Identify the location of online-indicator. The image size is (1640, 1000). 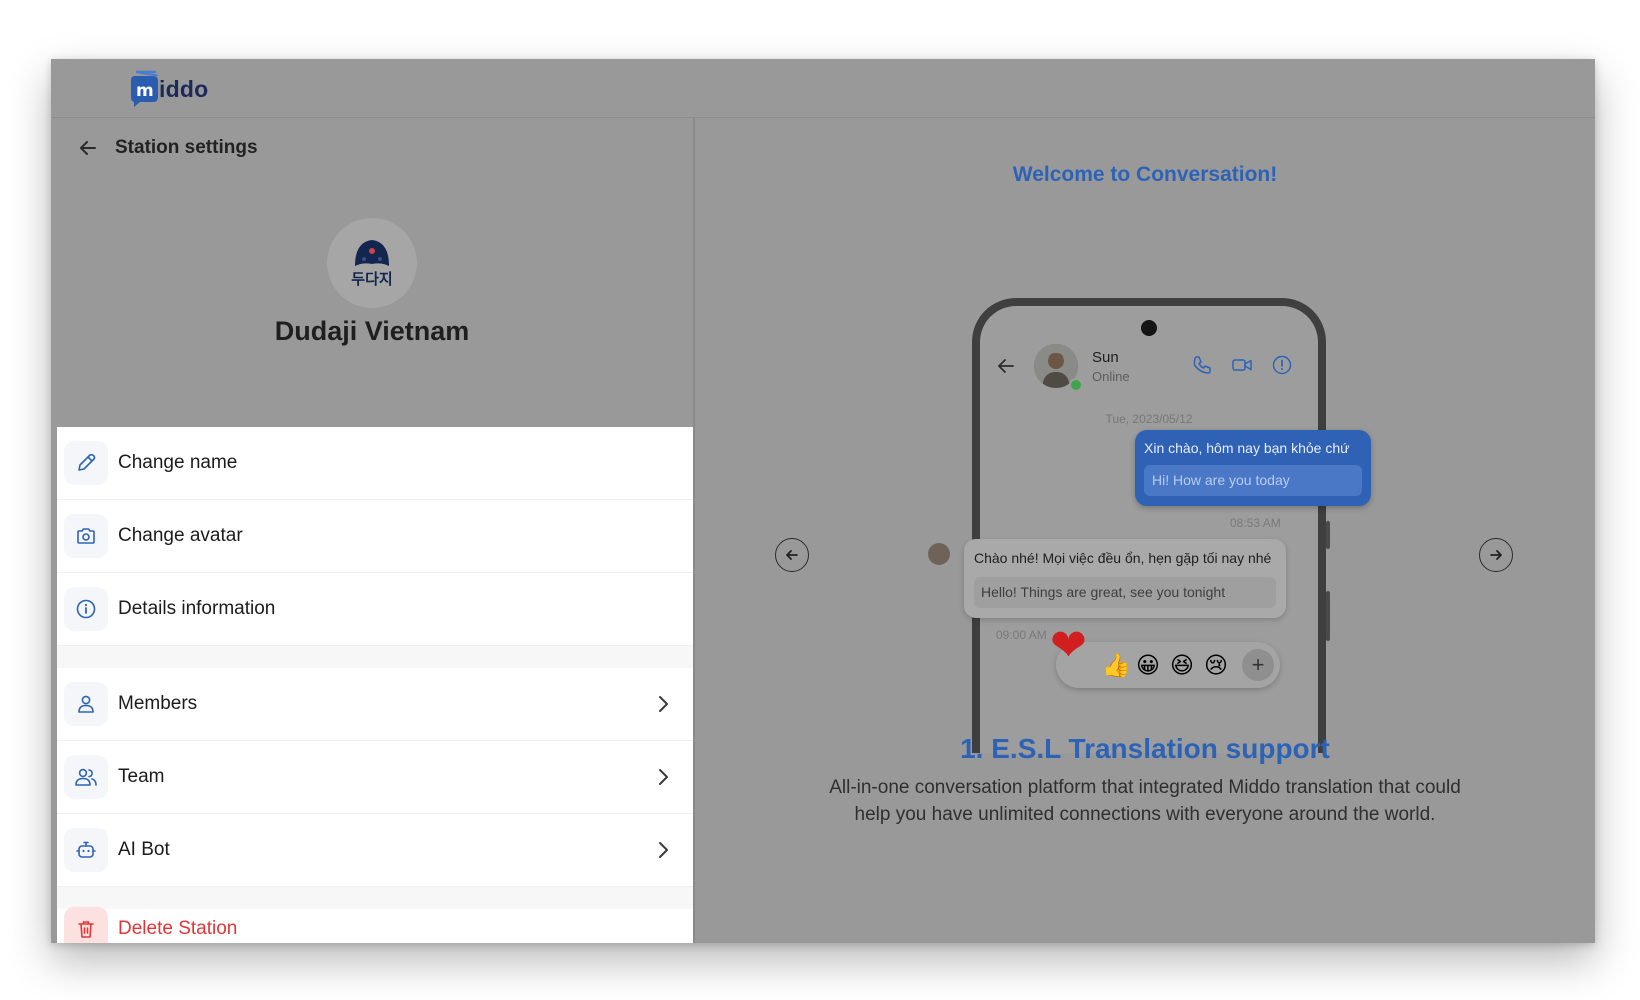
(1076, 385).